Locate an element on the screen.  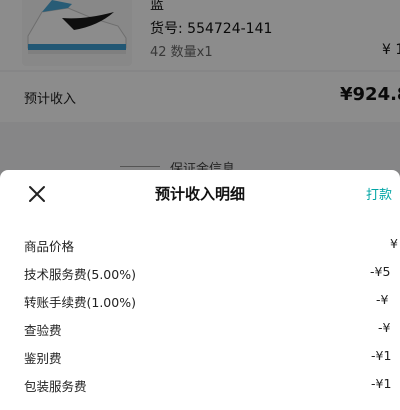
fee-row-authentication: 鉴别费 -¥1 is located at coordinates (200, 356).